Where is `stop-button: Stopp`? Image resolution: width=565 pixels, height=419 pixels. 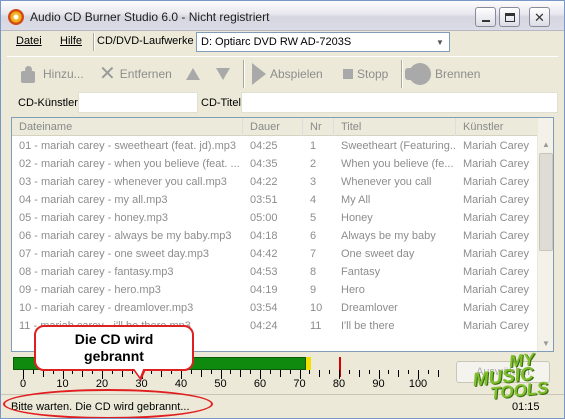 stop-button: Stopp is located at coordinates (365, 74).